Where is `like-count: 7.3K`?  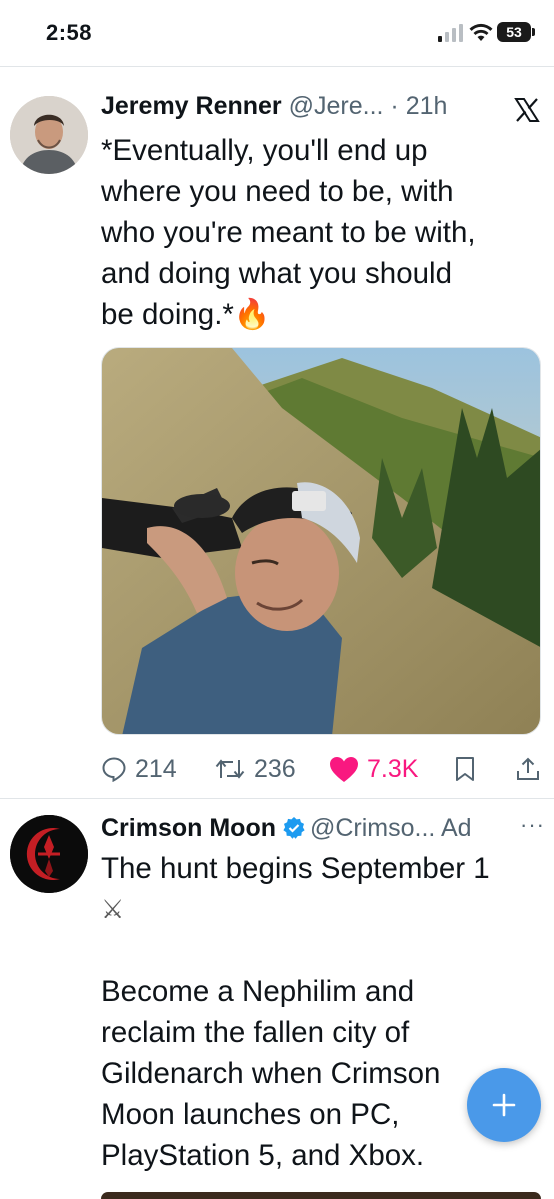
like-count: 7.3K is located at coordinates (393, 768).